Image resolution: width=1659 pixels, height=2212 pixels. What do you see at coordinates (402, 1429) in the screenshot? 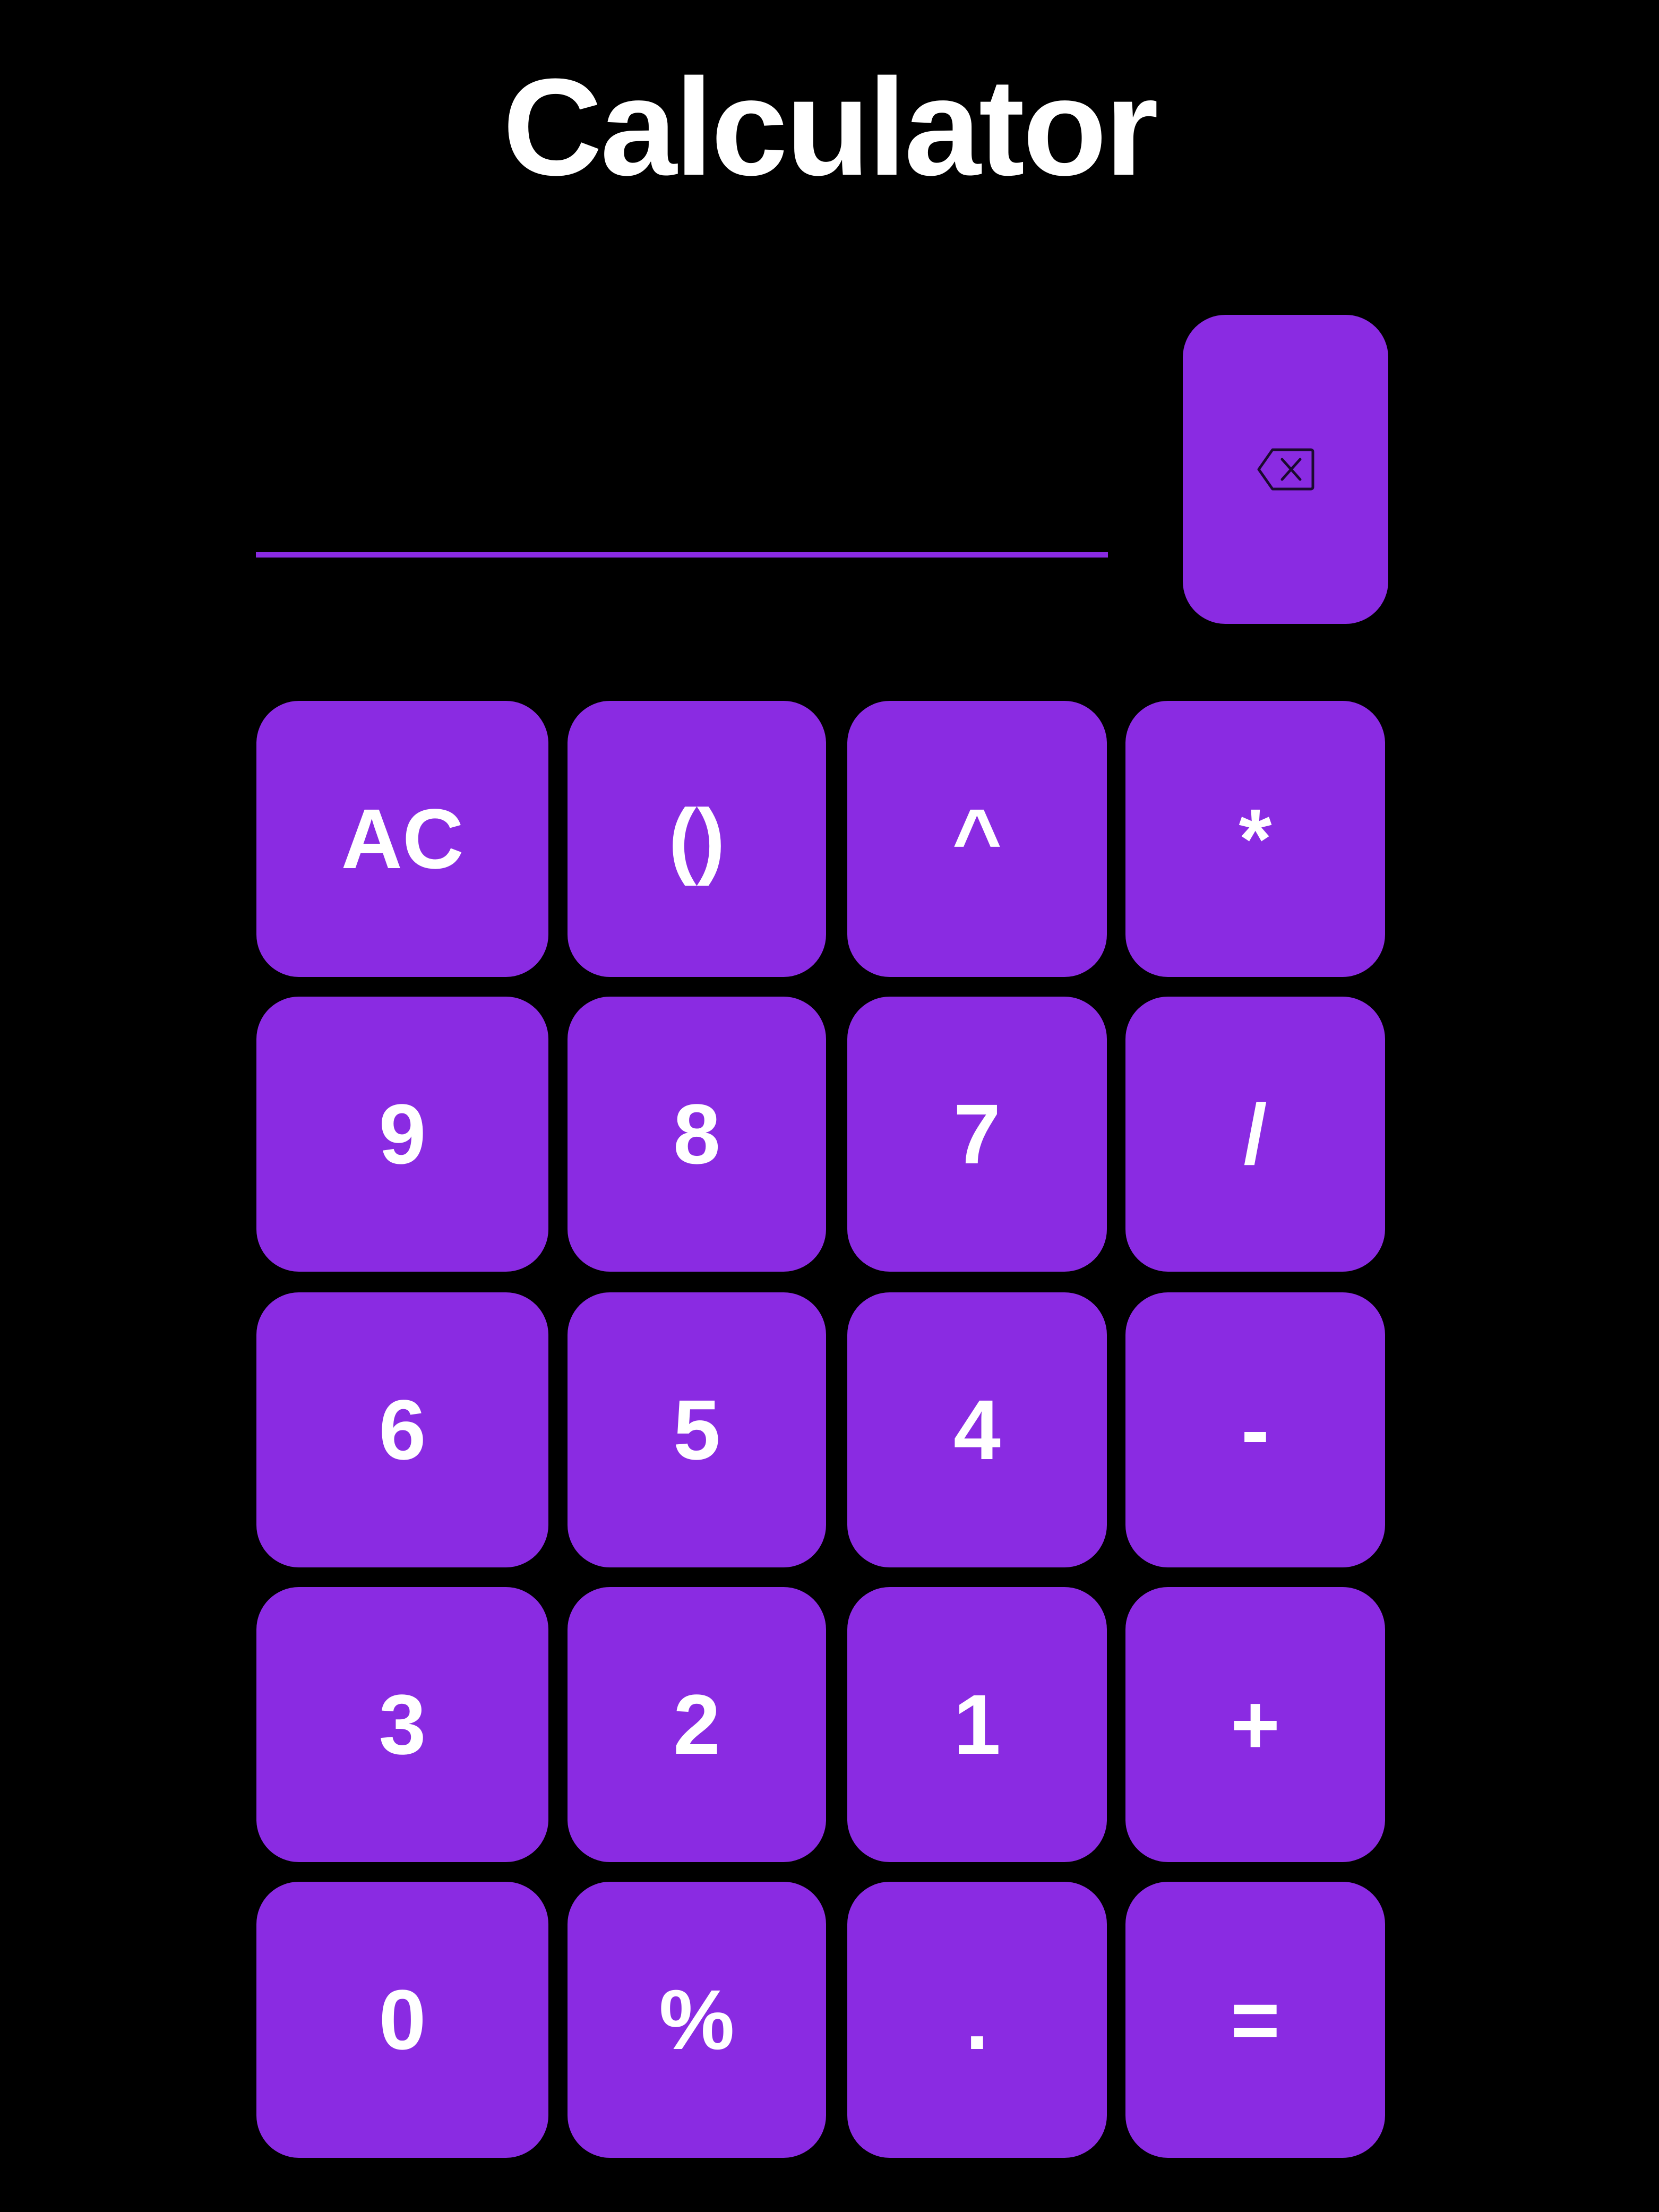
I see `digit-6-button: 6` at bounding box center [402, 1429].